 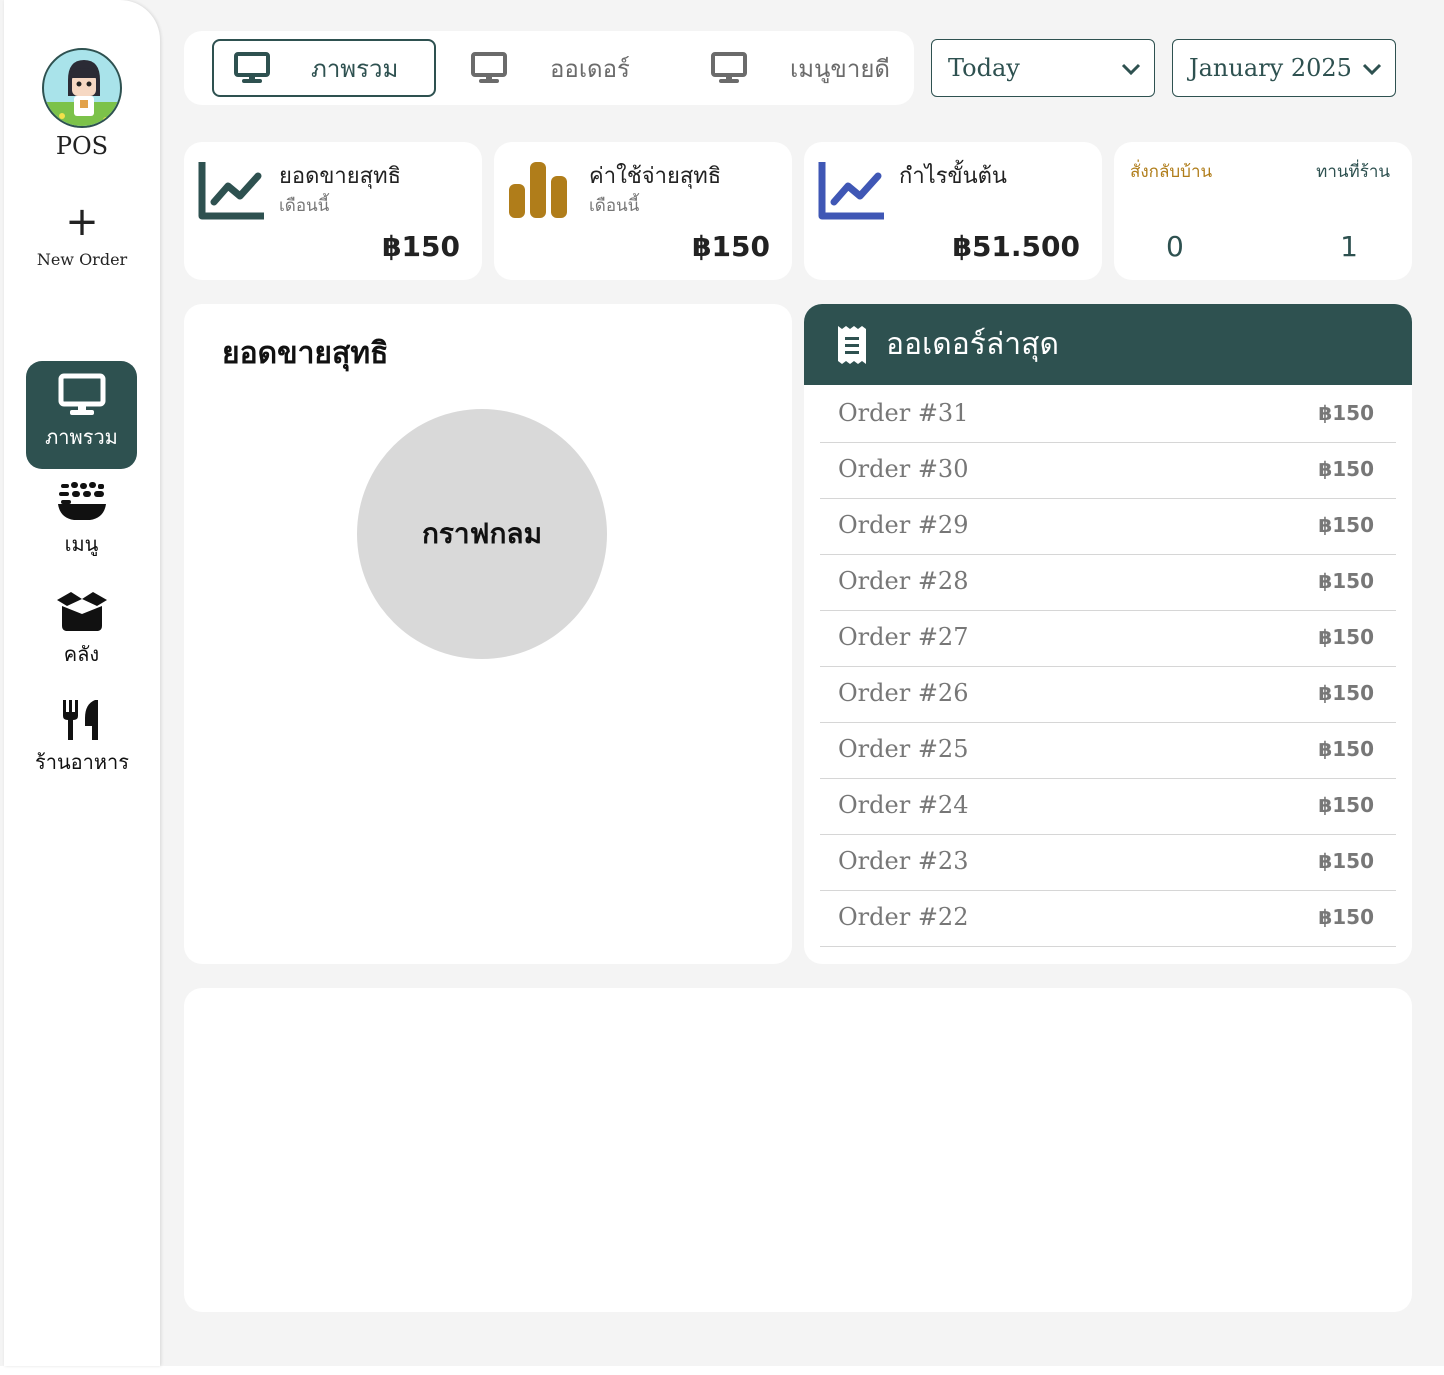 What do you see at coordinates (1108, 751) in the screenshot?
I see `order-row: Order #25 ฿150` at bounding box center [1108, 751].